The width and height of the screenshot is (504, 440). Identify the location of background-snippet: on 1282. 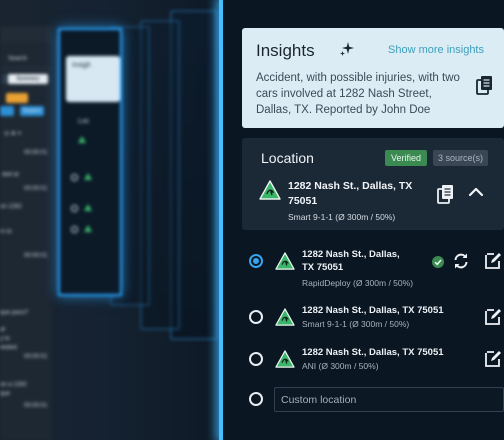
(11, 207).